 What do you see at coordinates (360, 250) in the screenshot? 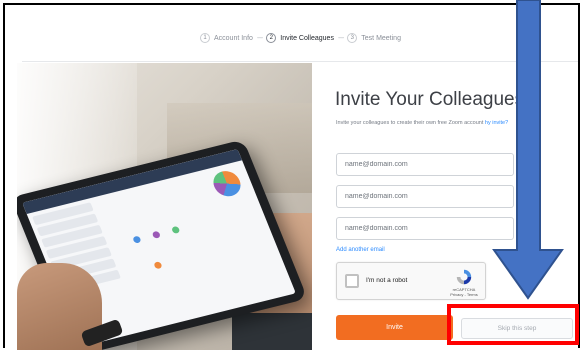
I see `add-another-email-link: Add another email` at bounding box center [360, 250].